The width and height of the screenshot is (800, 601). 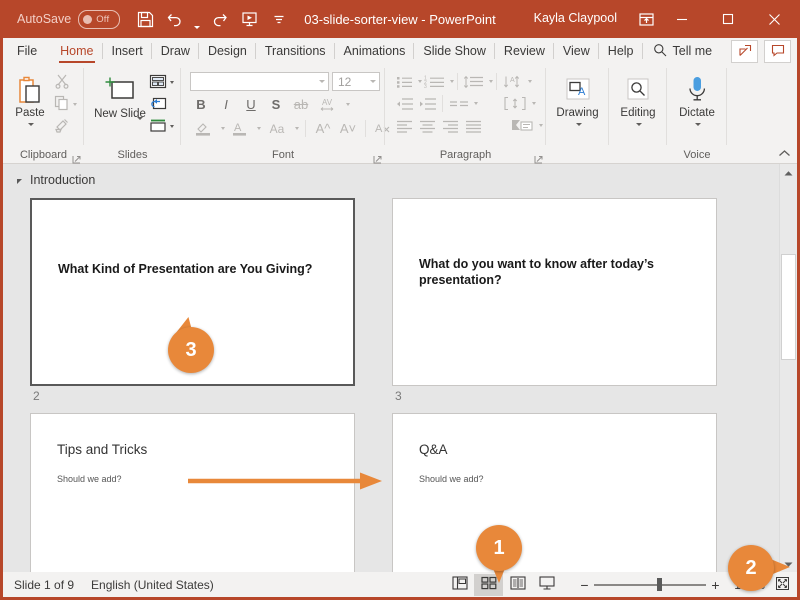 I want to click on user-account-name: Kayla Claypool, so click(x=575, y=18).